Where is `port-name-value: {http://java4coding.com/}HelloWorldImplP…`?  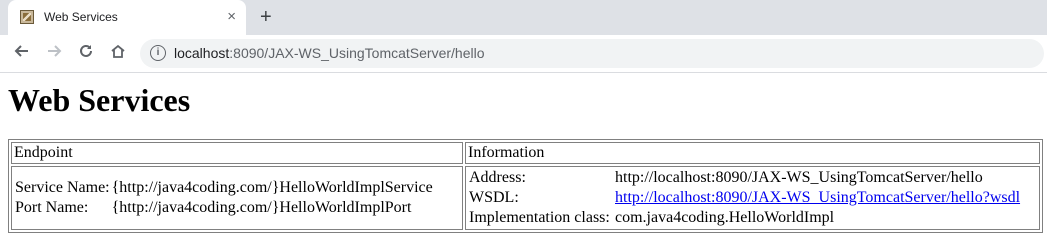
port-name-value: {http://java4coding.com/}HelloWorldImplP… is located at coordinates (261, 207).